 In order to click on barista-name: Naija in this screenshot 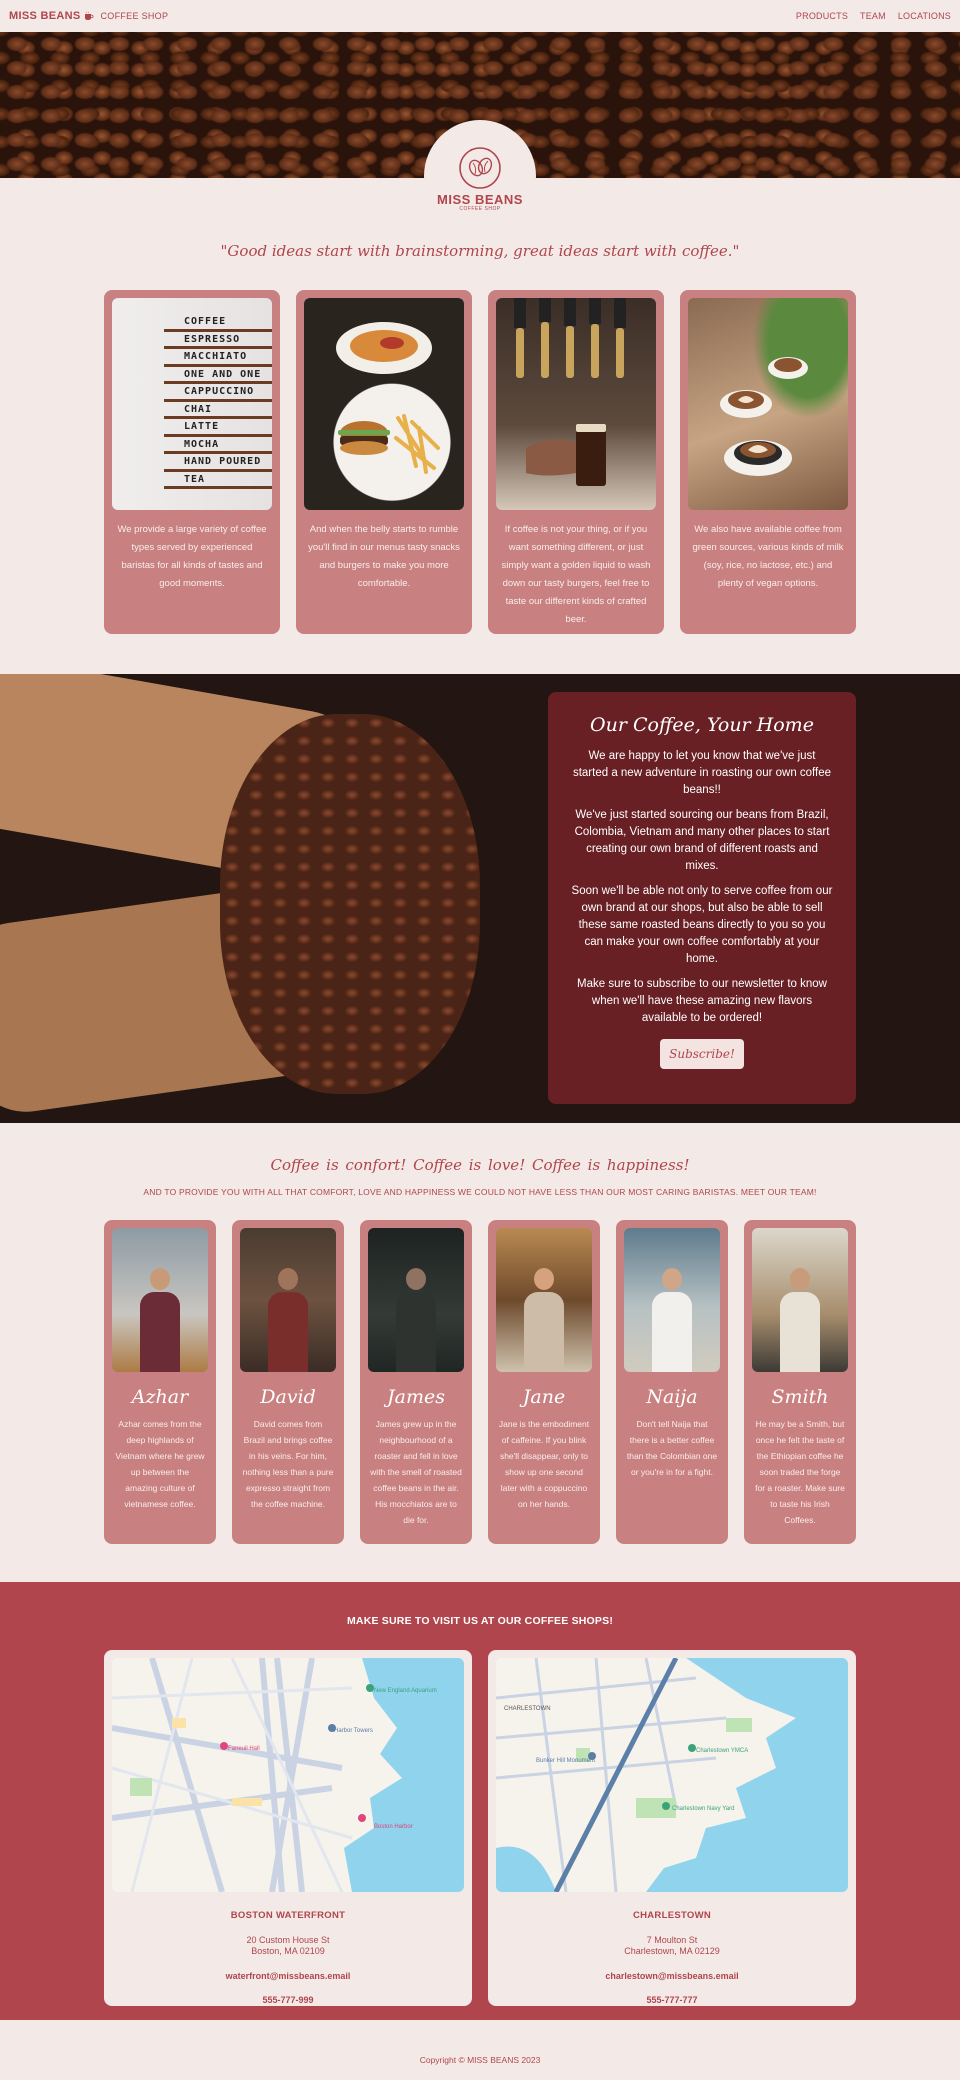, I will do `click(672, 1397)`.